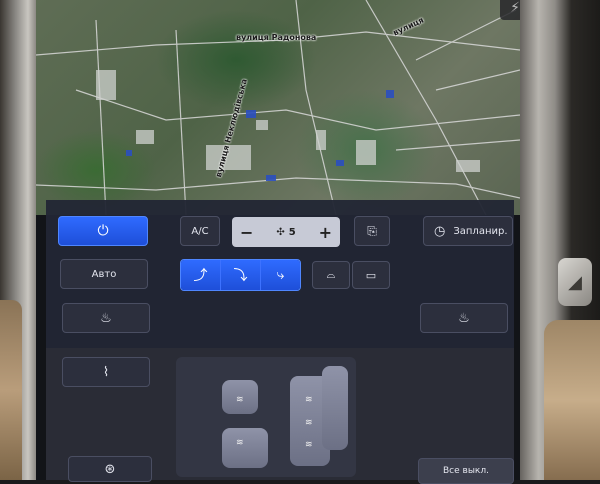 The height and width of the screenshot is (484, 600). Describe the element at coordinates (286, 232) in the screenshot. I see `fan-speed-control: − ✣ 5 +` at that location.